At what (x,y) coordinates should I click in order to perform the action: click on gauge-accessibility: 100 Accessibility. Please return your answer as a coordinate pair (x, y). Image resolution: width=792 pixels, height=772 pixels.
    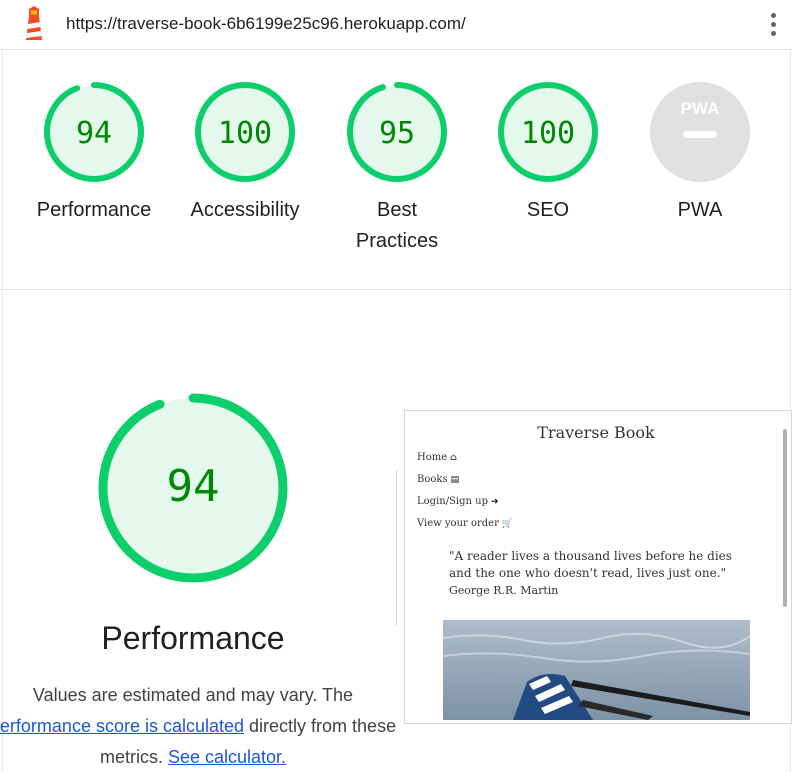
    Looking at the image, I should click on (245, 153).